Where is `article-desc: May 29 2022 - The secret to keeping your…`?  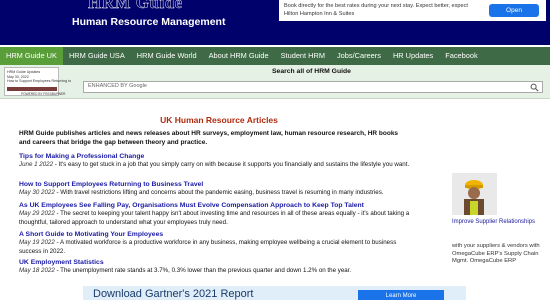 article-desc: May 29 2022 - The secret to keeping your… is located at coordinates (219, 218).